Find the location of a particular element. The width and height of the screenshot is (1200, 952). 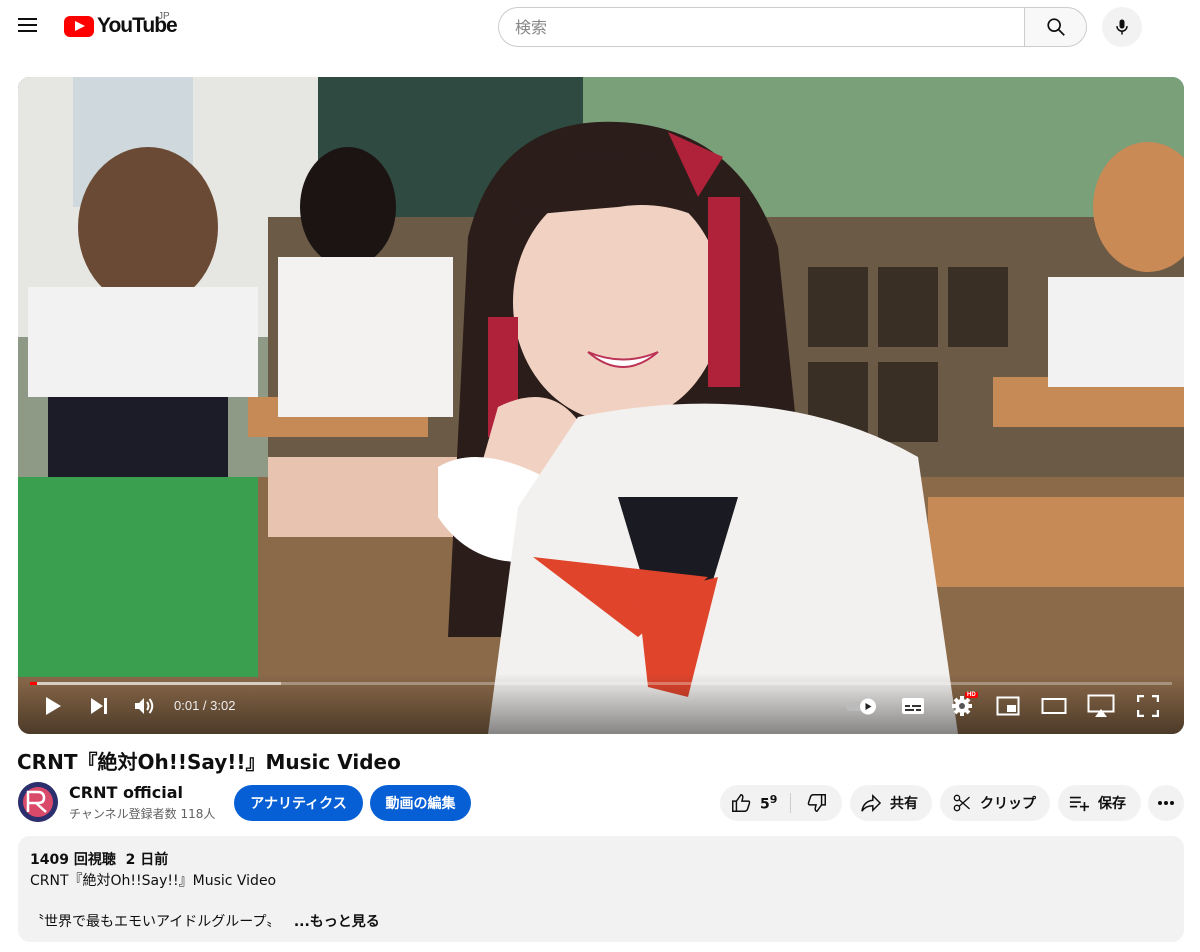

subtitles-button is located at coordinates (913, 706).